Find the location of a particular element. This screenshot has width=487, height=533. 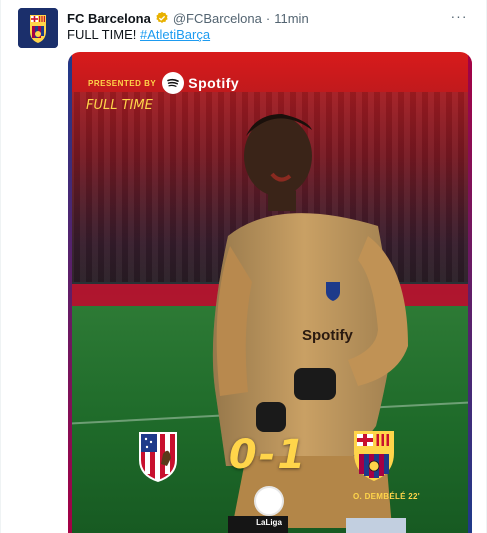

border-stripe-right is located at coordinates (470, 292).